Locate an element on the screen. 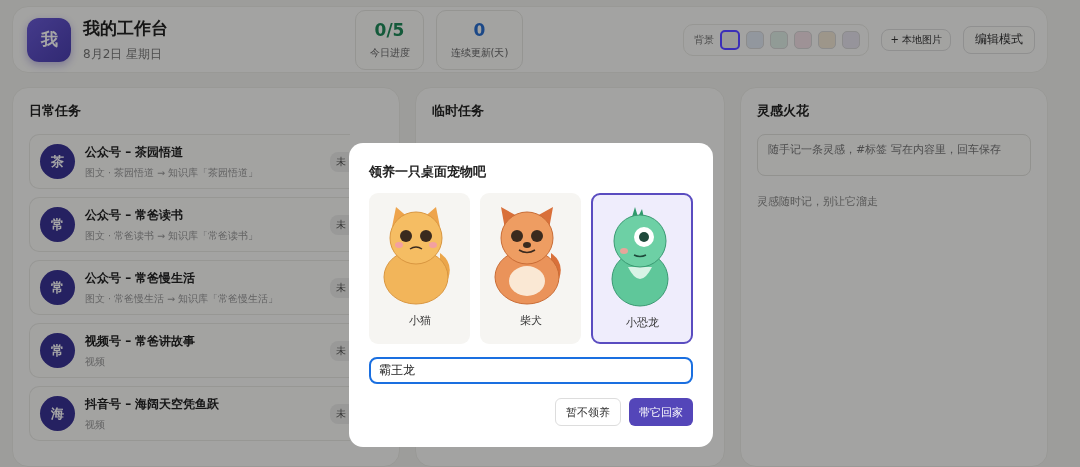  edit-mode-button: 编辑模式 is located at coordinates (999, 39).